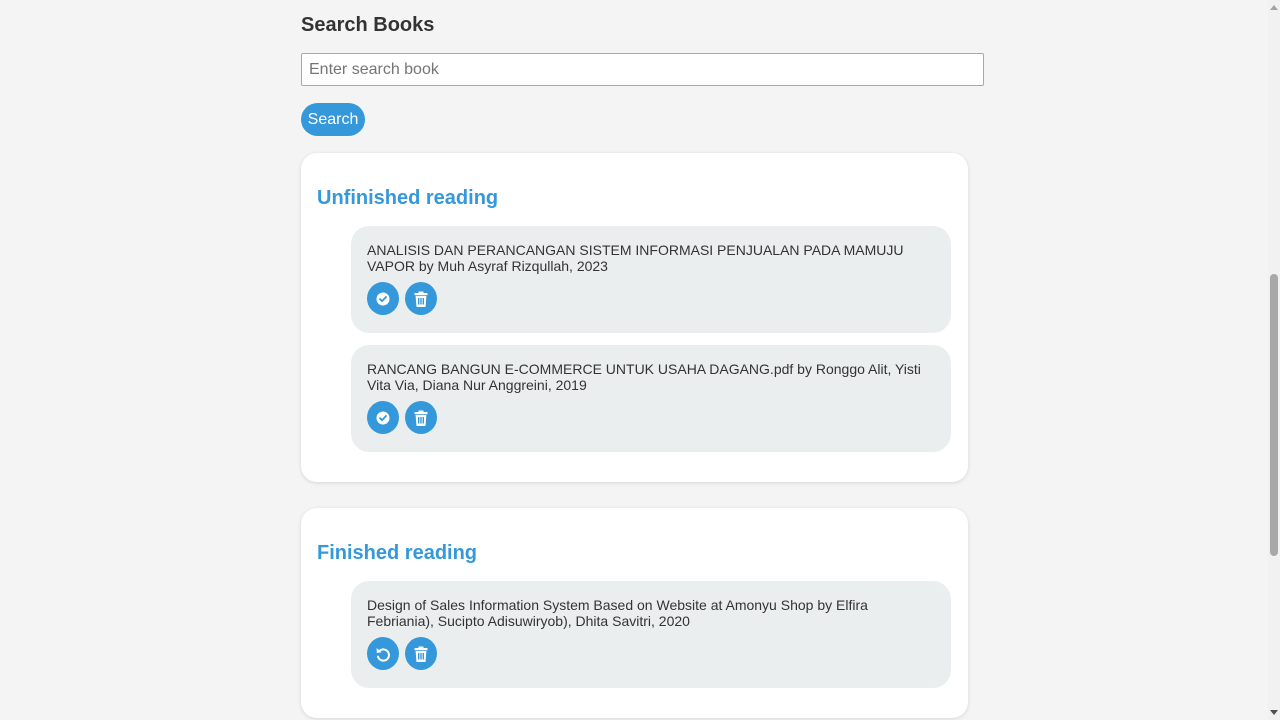 This screenshot has width=1280, height=720. What do you see at coordinates (1274, 415) in the screenshot?
I see `scroll-thumb` at bounding box center [1274, 415].